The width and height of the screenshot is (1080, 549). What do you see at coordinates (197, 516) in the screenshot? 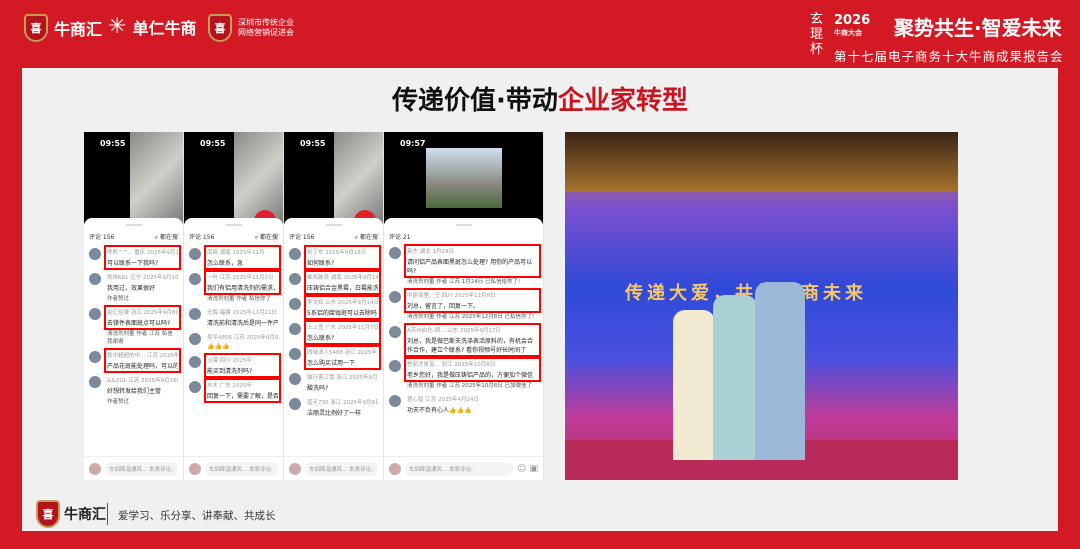
I see `motto: 爱学习、乐分享、讲奉献、共成长` at bounding box center [197, 516].